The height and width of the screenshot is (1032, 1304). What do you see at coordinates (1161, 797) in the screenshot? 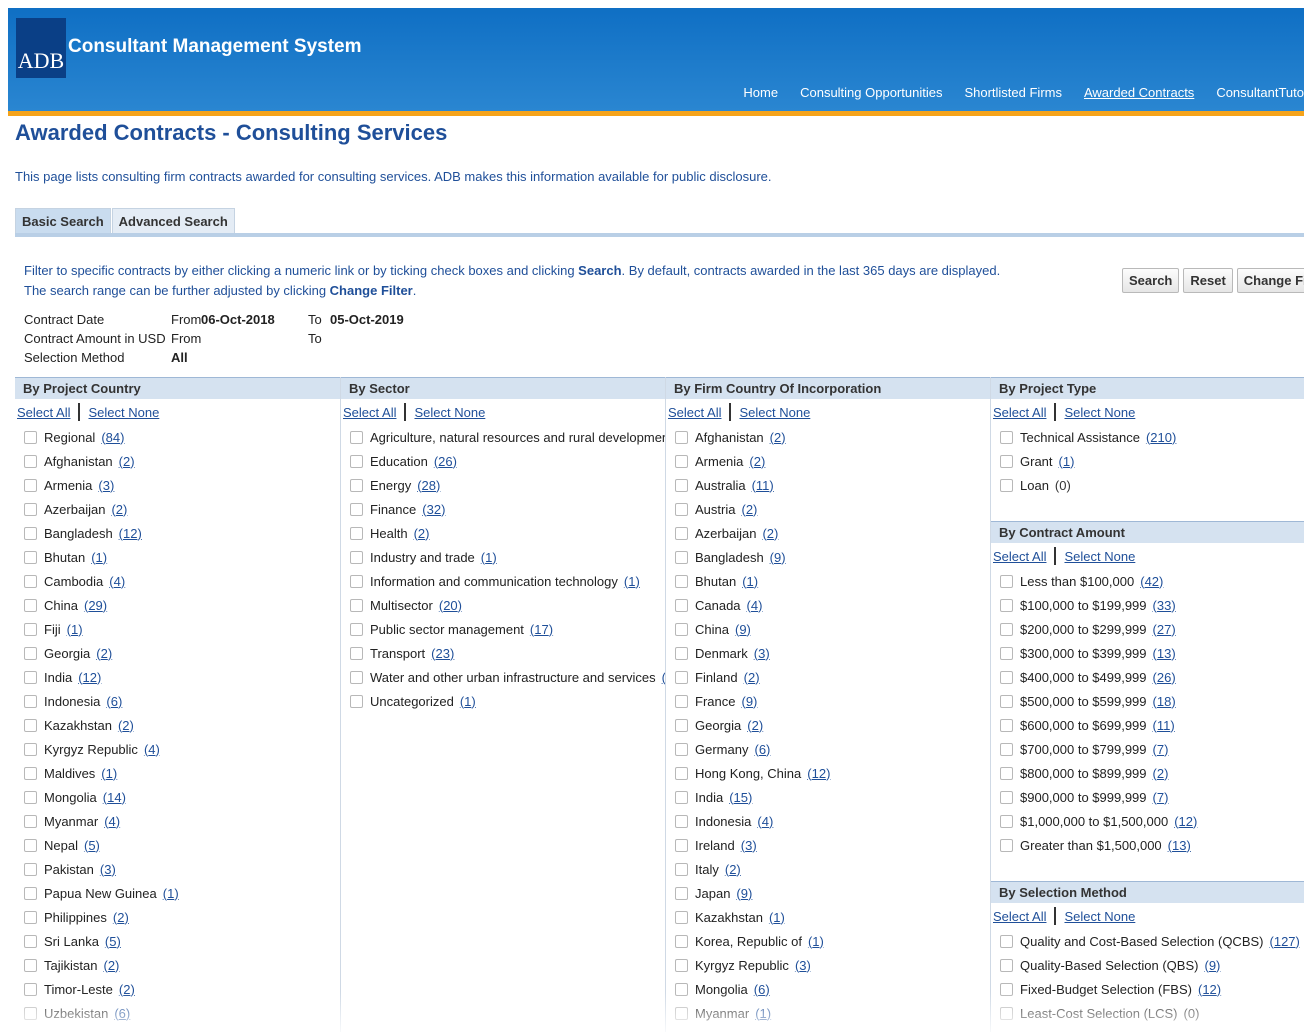
I see `count-link: (7)` at bounding box center [1161, 797].